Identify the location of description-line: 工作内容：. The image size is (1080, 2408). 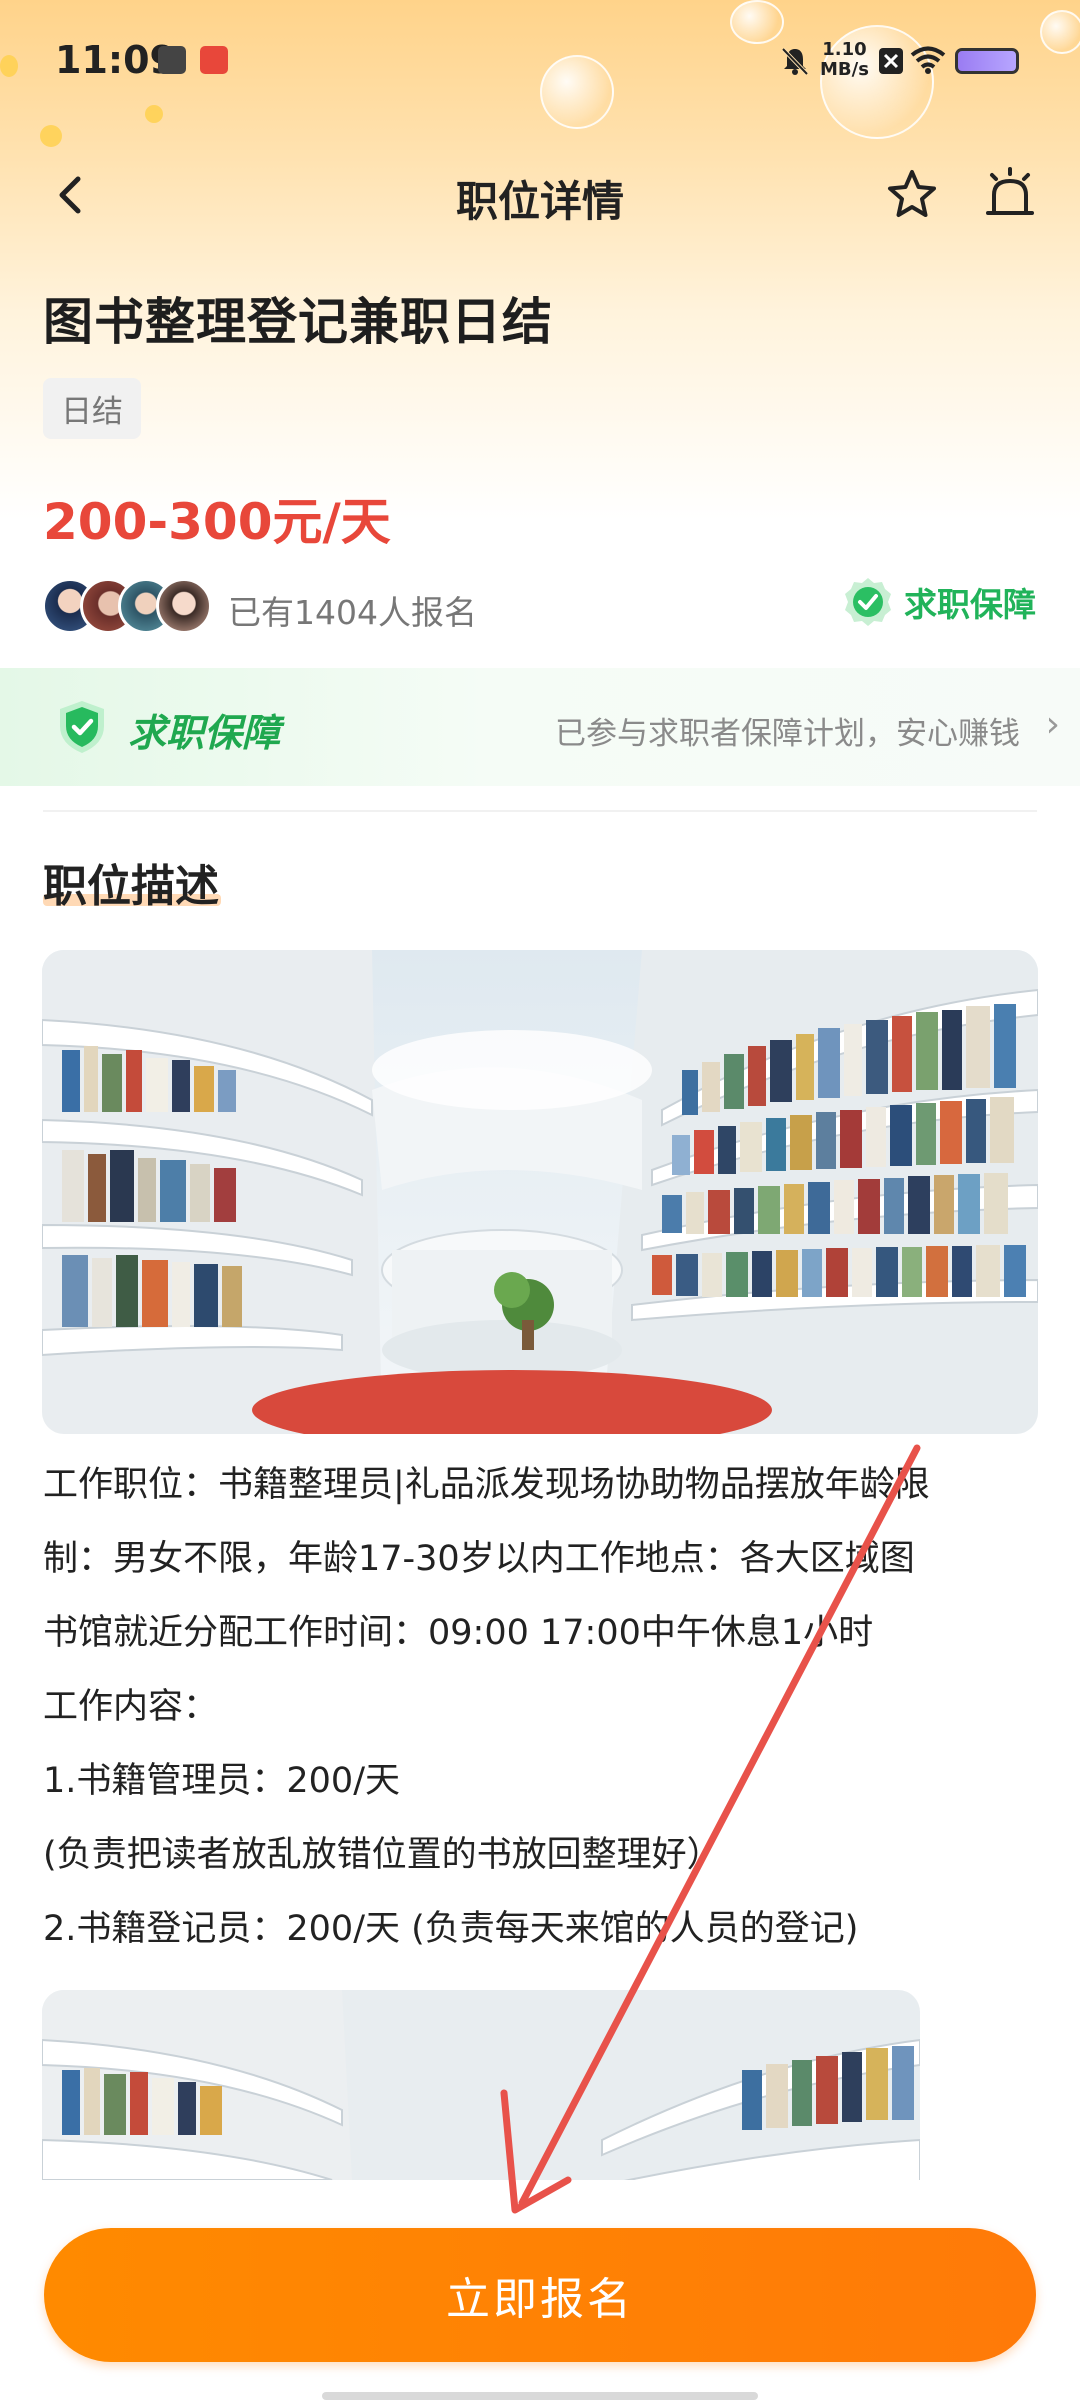
(131, 1707).